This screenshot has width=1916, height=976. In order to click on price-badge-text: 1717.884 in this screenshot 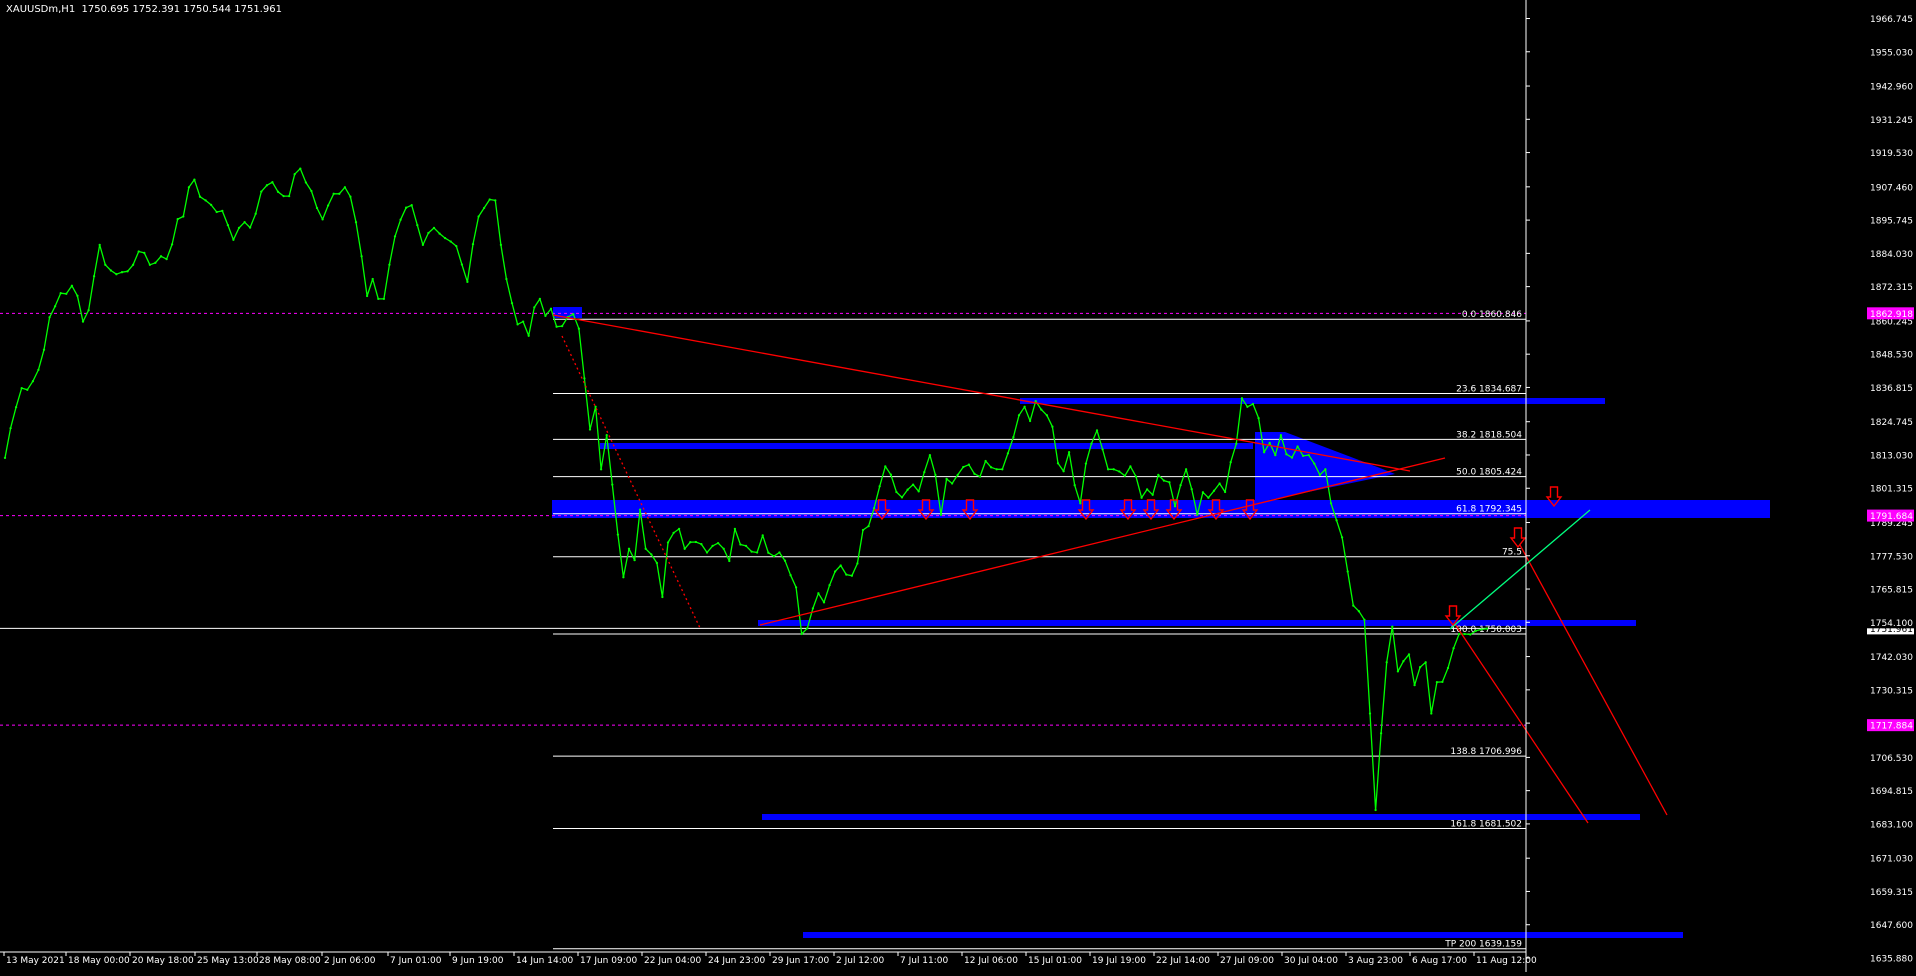, I will do `click(1891, 727)`.